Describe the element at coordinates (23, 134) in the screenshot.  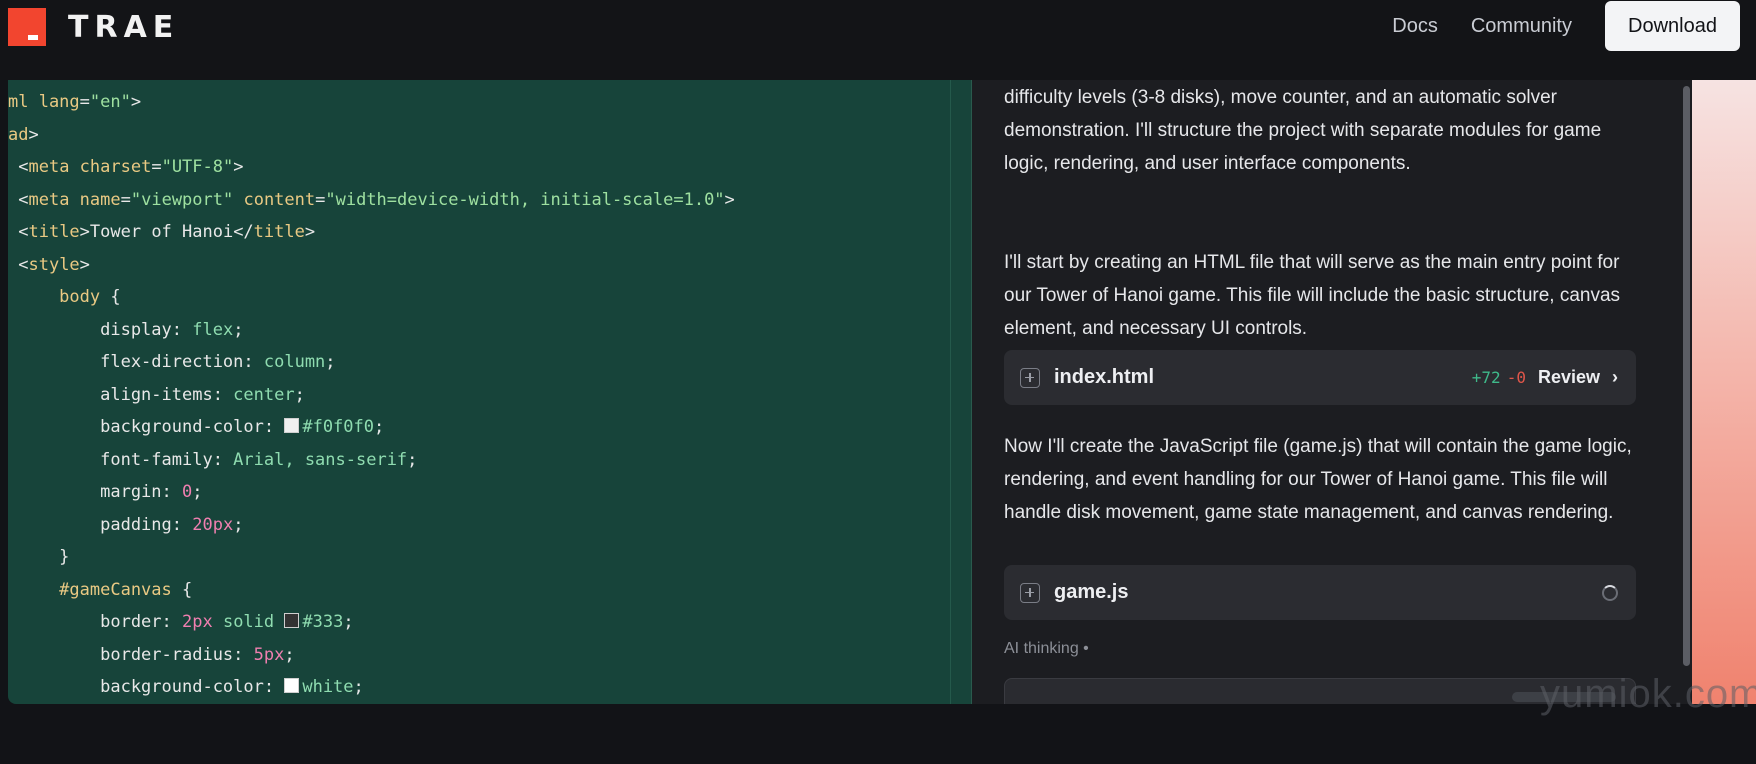
I see `code-line: ad>` at that location.